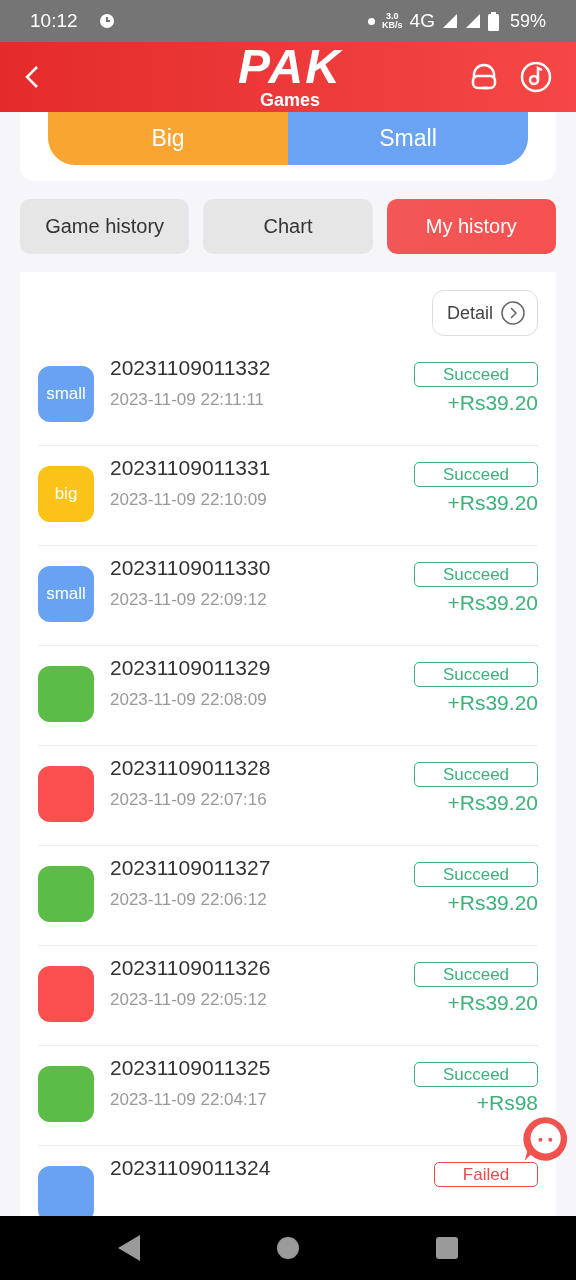 The height and width of the screenshot is (1280, 576). Describe the element at coordinates (129, 1248) in the screenshot. I see `back-nav-icon` at that location.